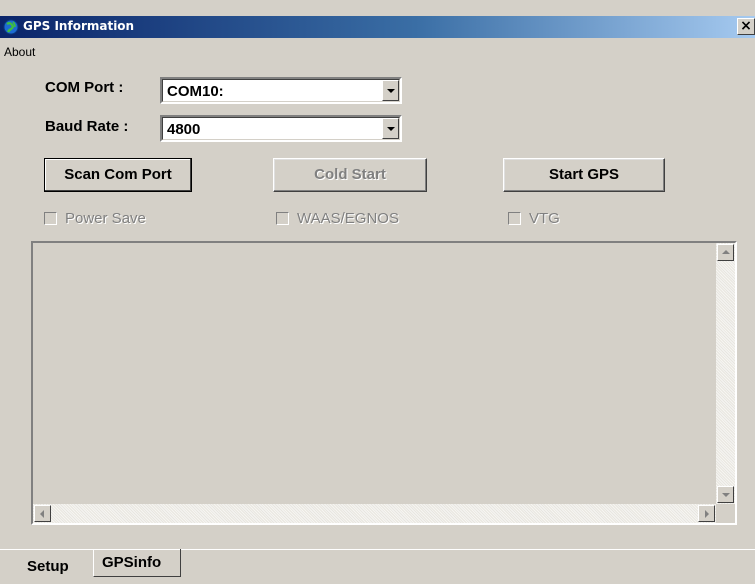 This screenshot has height=584, width=755. I want to click on horizontal-scrollbar, so click(374, 513).